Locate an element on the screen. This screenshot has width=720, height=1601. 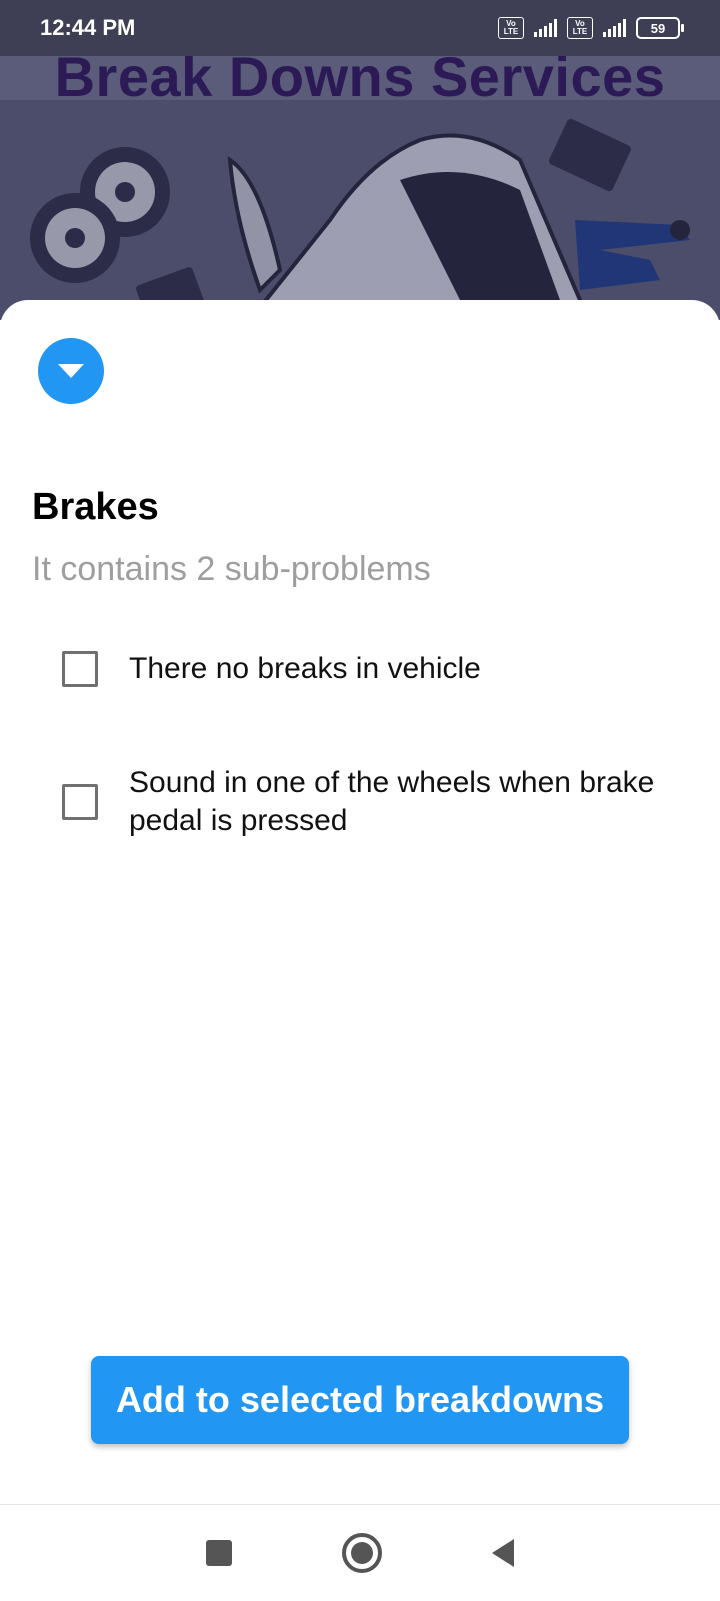
recents-square-icon is located at coordinates (219, 1553).